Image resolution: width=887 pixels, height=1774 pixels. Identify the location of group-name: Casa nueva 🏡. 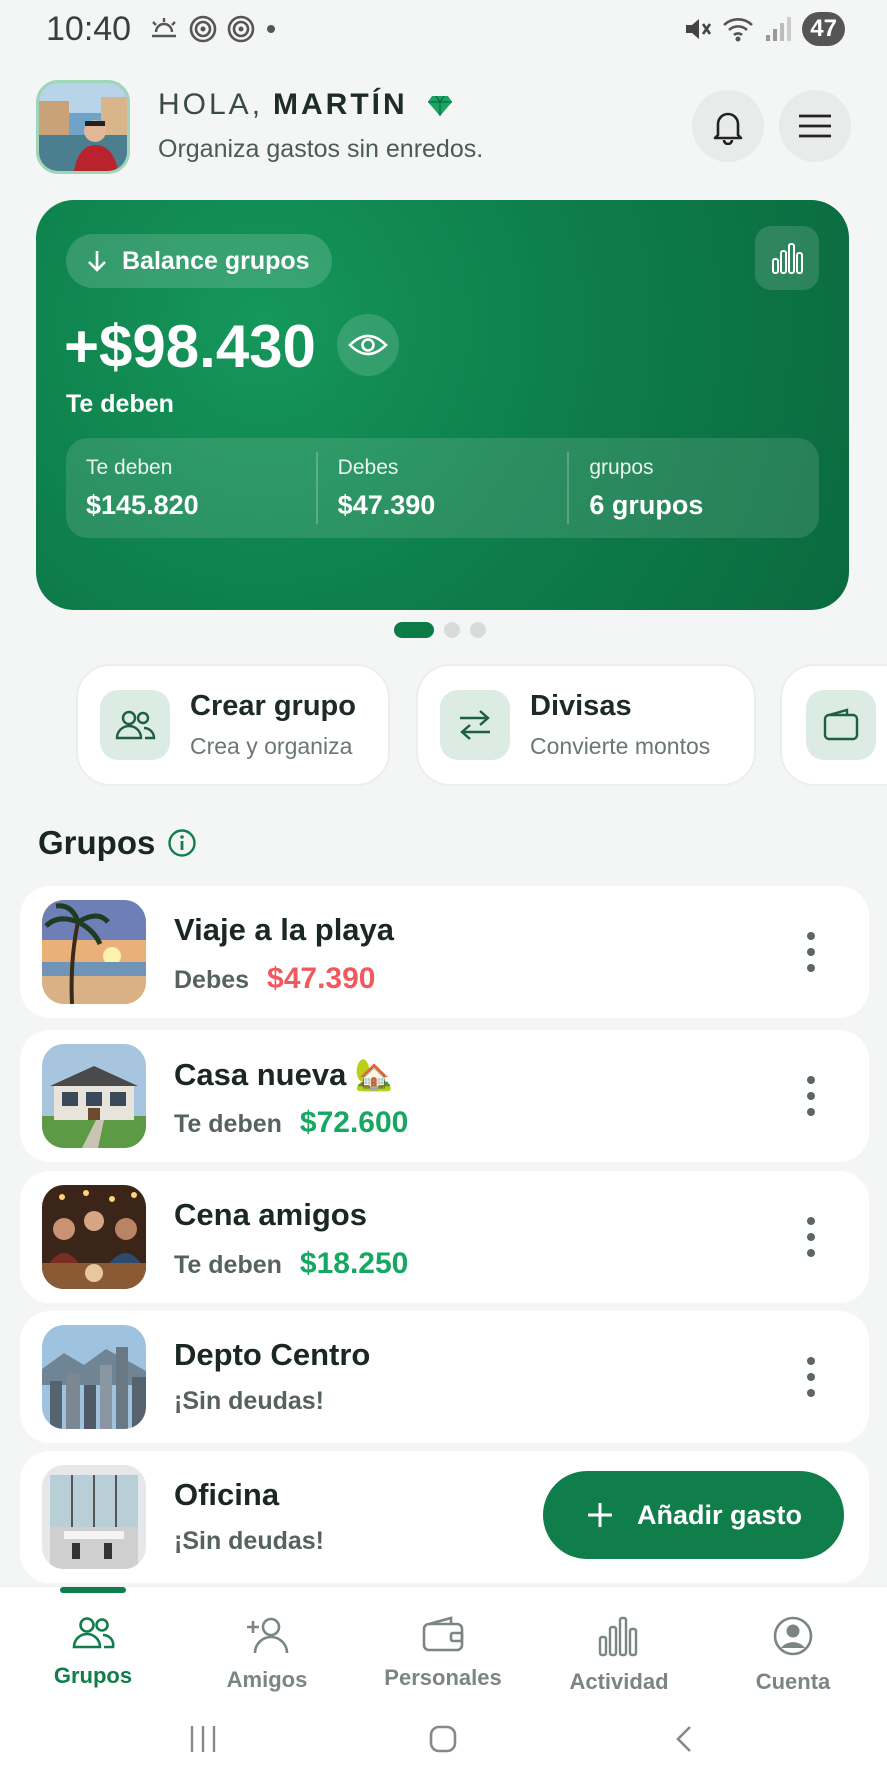
(284, 1074).